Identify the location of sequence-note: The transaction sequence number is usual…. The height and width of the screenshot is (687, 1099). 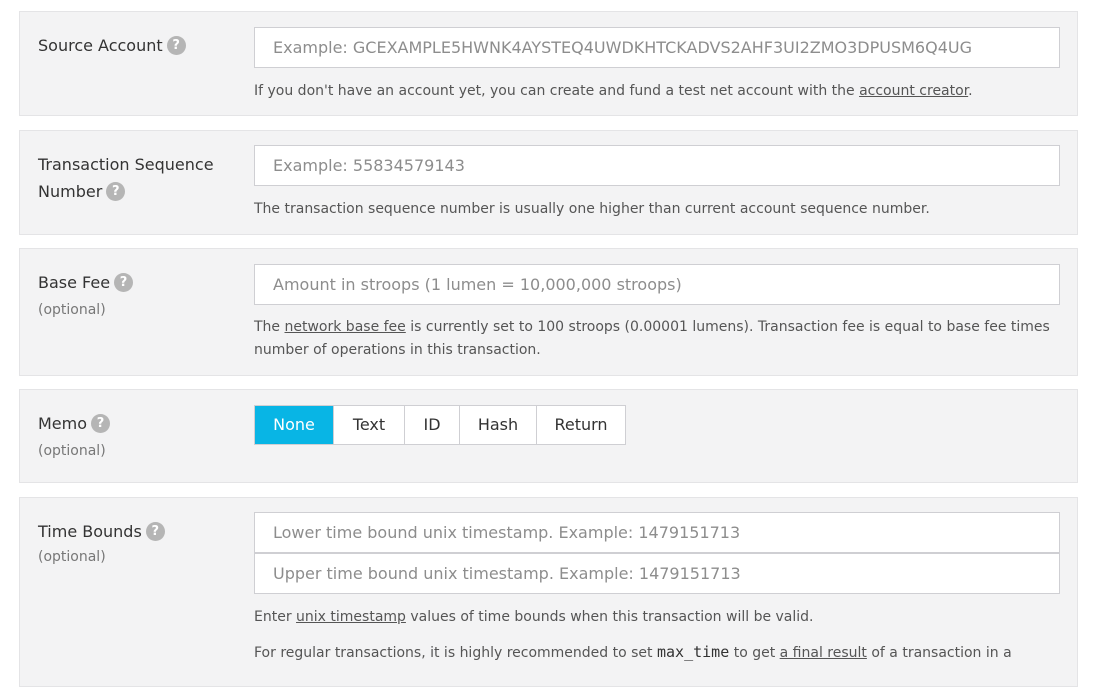
(592, 209).